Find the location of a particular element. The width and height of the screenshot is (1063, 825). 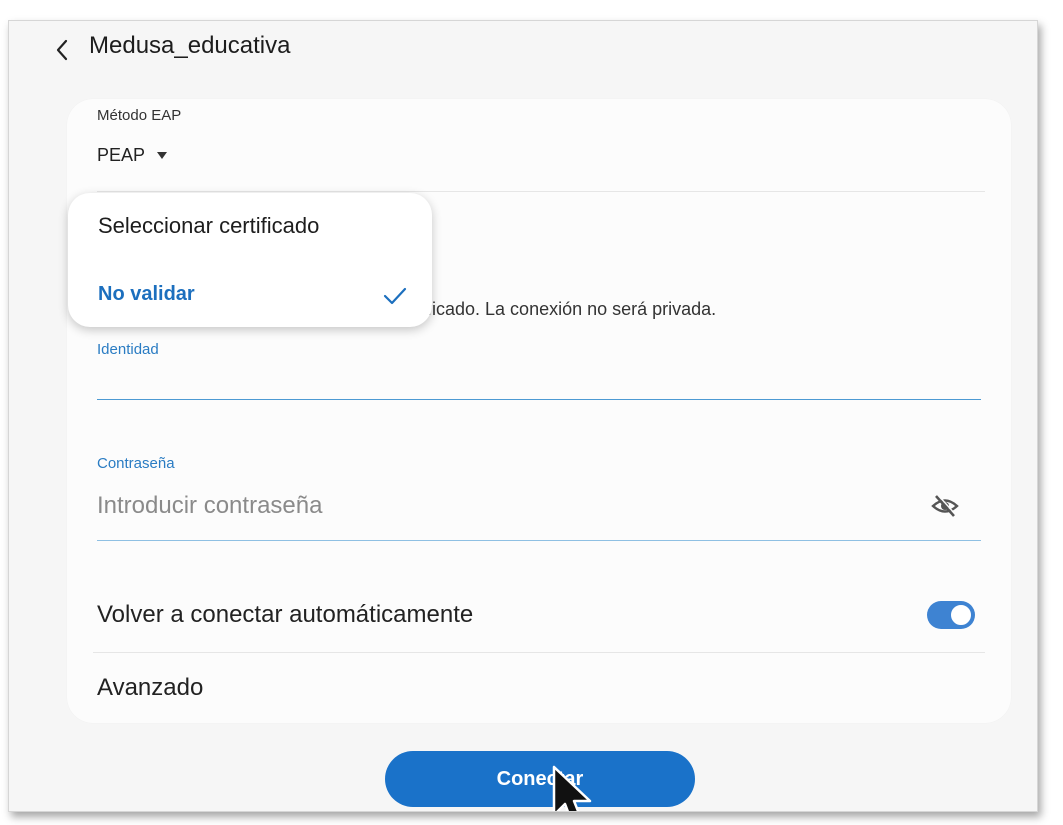

eye-off-icon is located at coordinates (945, 505).